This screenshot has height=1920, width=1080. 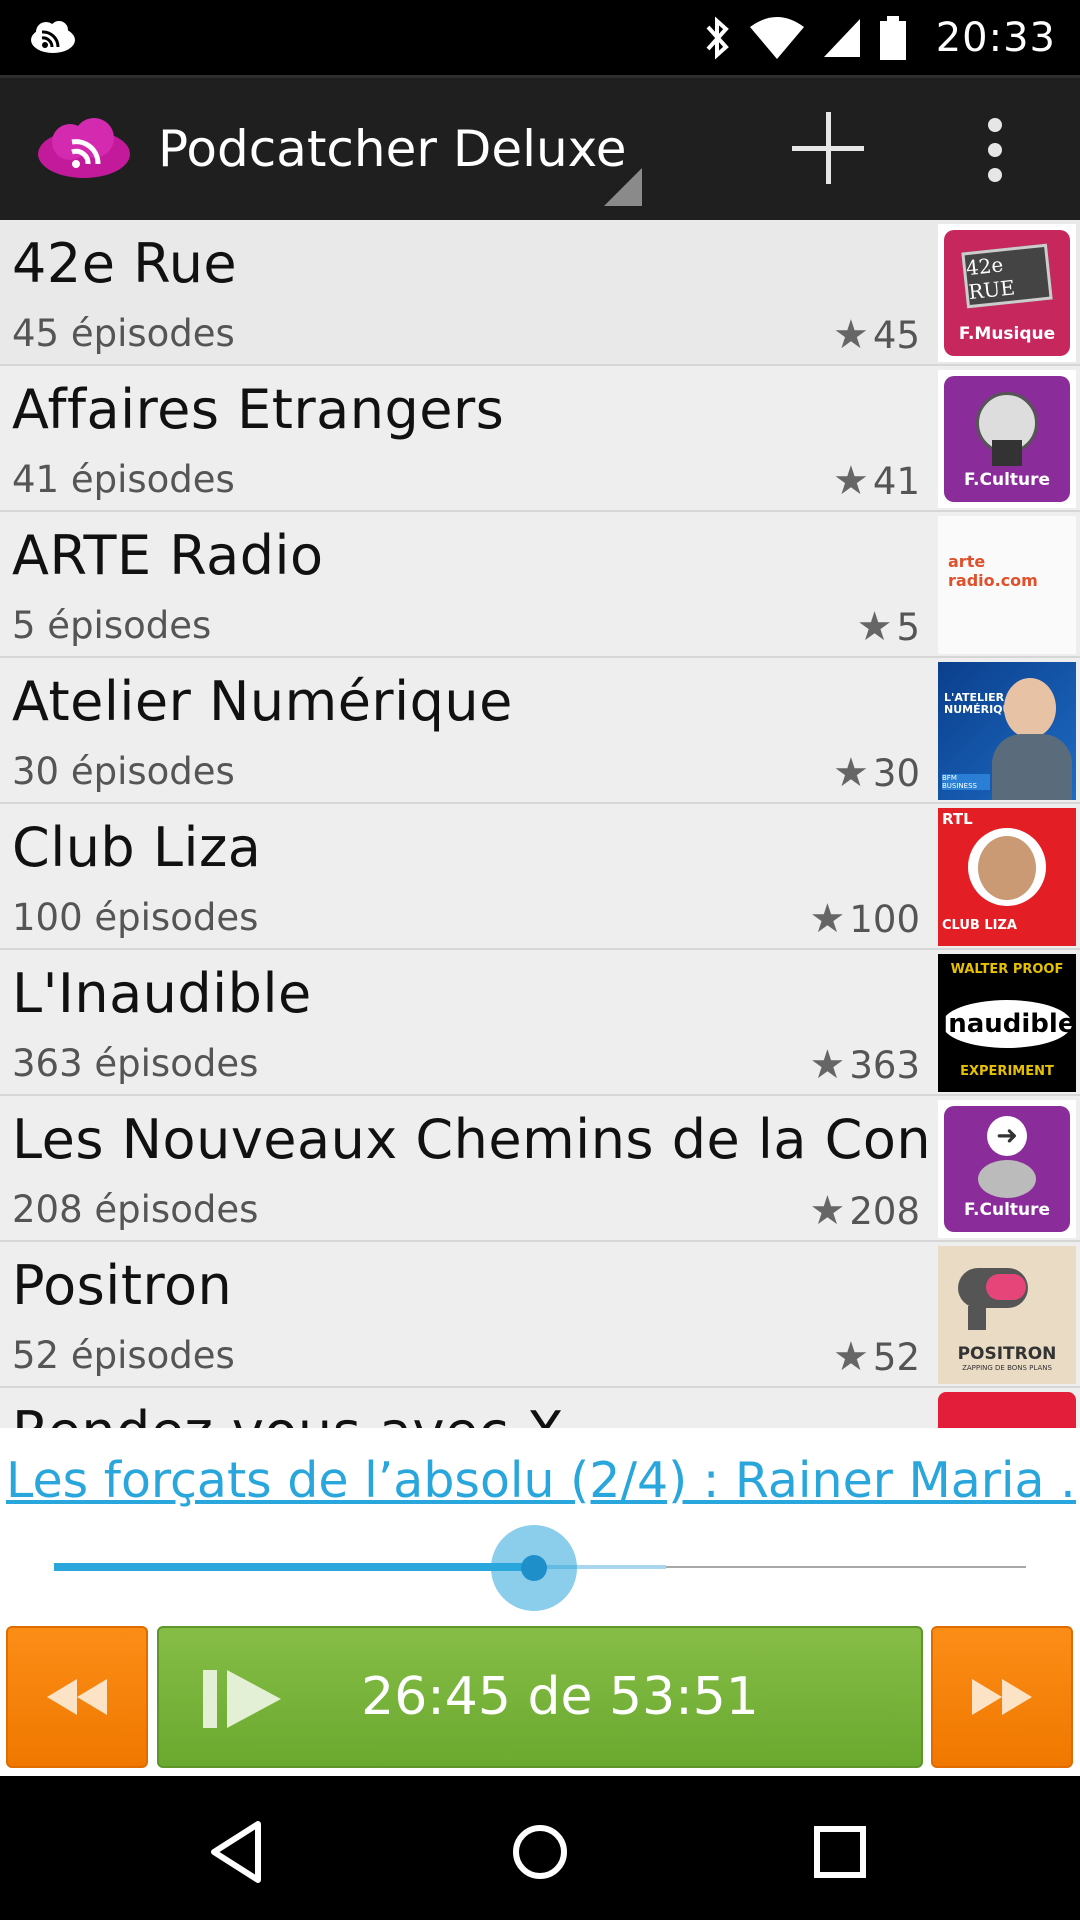 I want to click on status-bar: 20:33, so click(x=540, y=37).